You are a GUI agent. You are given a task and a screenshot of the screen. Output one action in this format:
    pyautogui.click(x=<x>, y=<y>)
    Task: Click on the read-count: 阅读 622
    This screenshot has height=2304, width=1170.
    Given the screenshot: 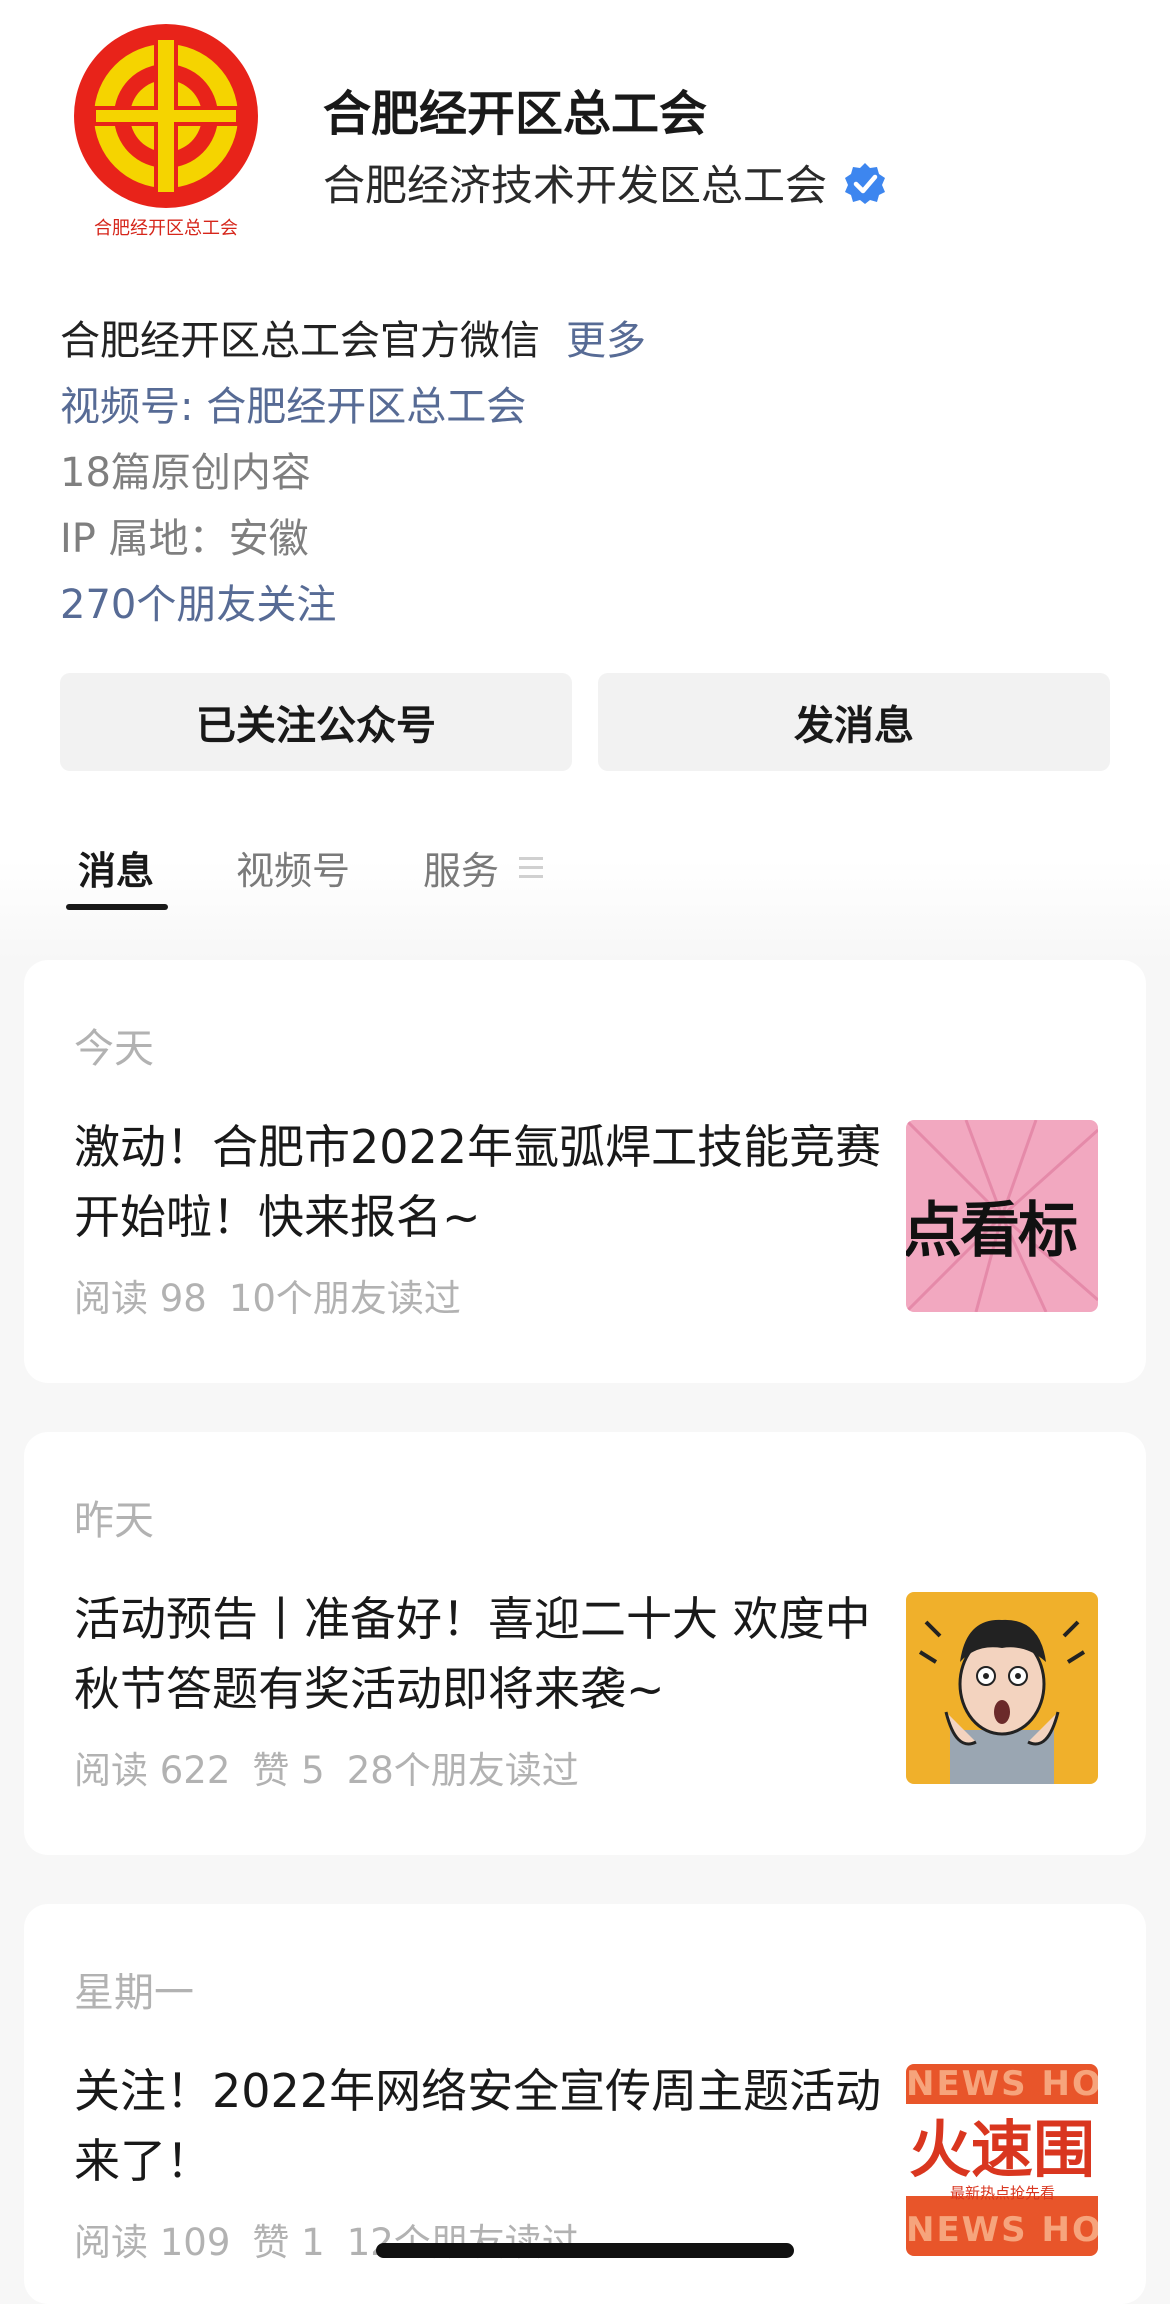 What is the action you would take?
    pyautogui.click(x=152, y=1770)
    